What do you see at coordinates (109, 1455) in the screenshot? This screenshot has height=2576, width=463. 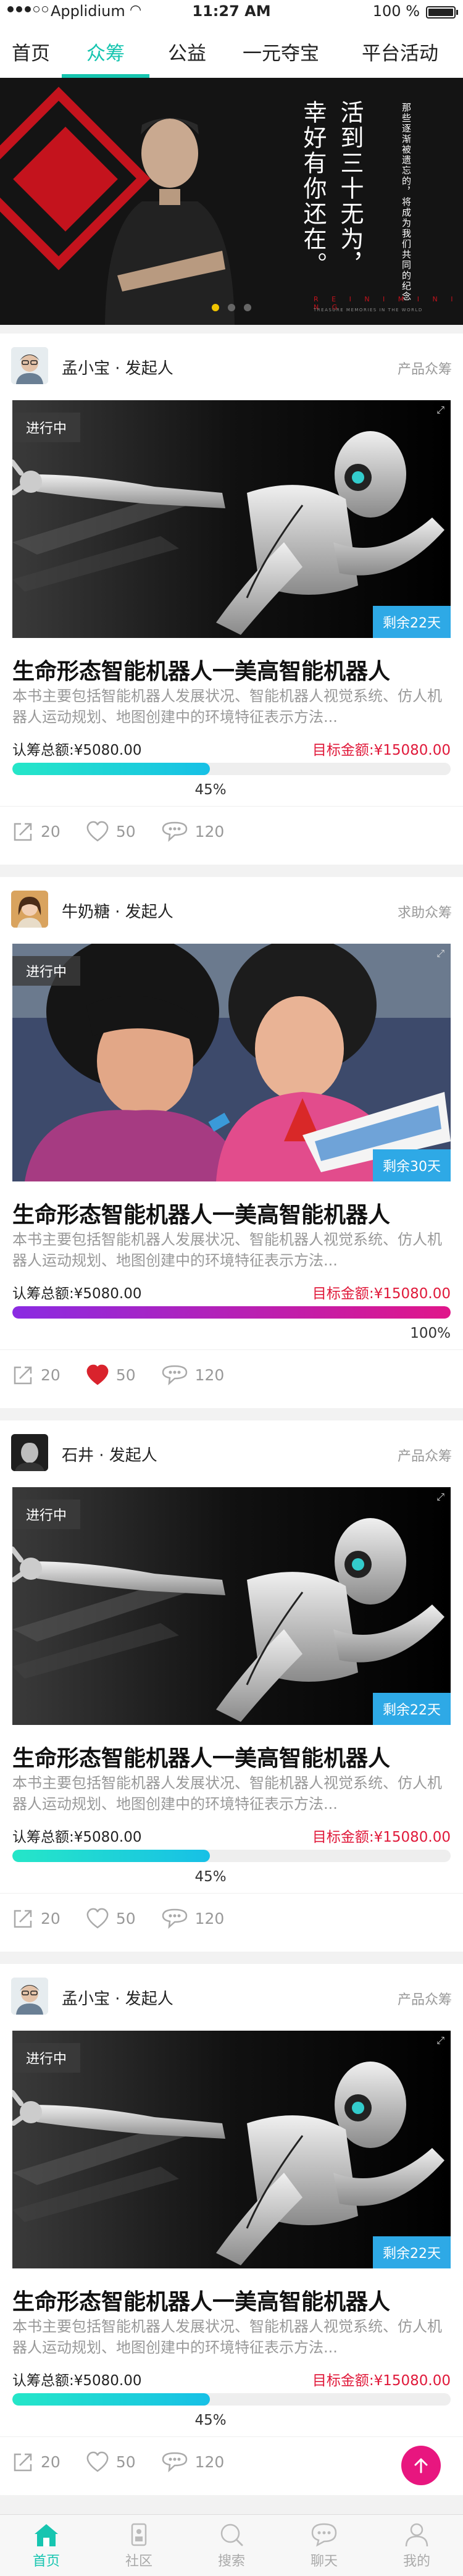 I see `initiator-name: 石井 · 发起人` at bounding box center [109, 1455].